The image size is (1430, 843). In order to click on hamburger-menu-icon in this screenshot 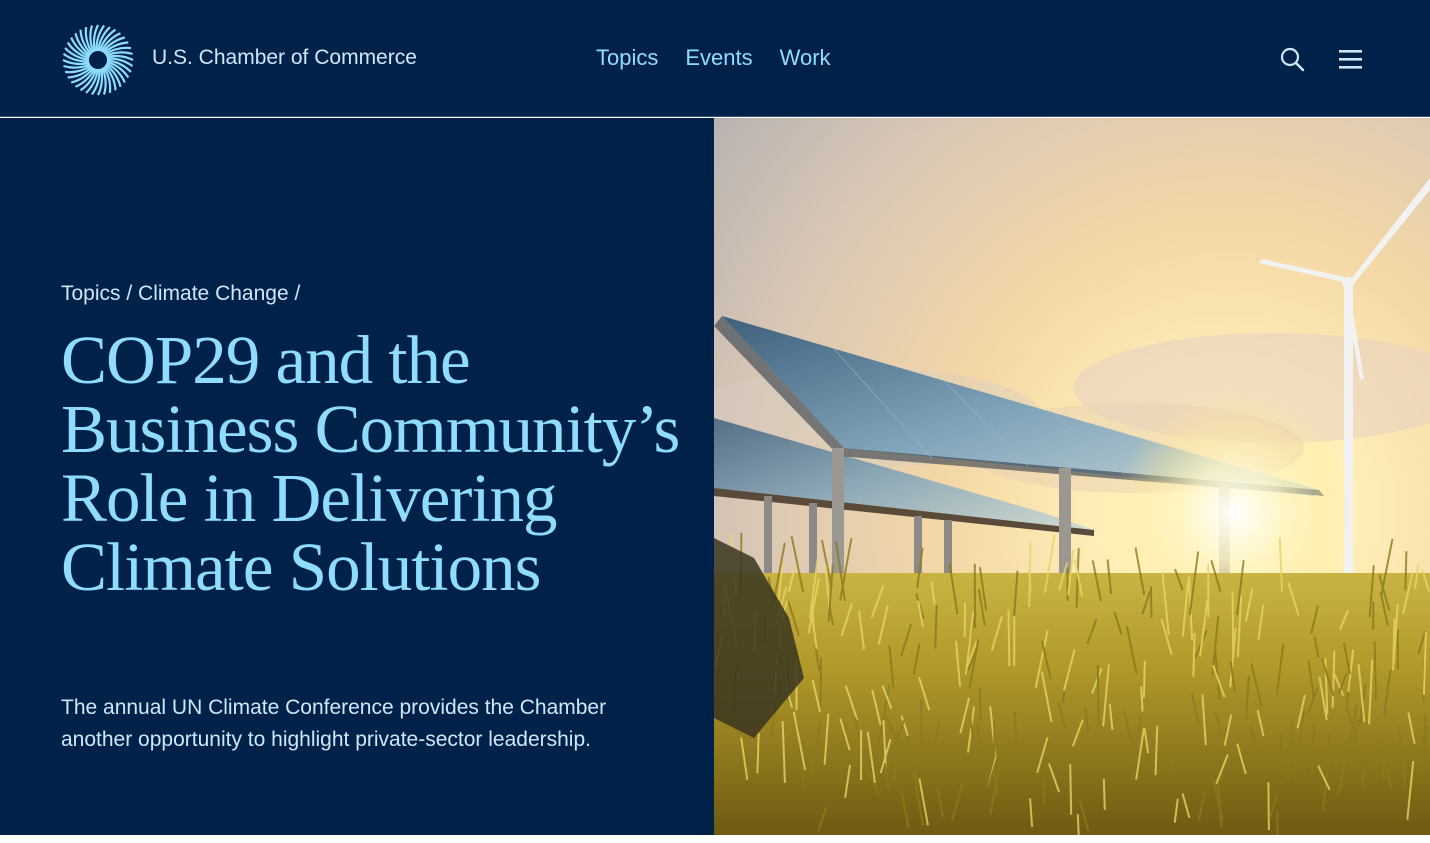, I will do `click(1351, 59)`.